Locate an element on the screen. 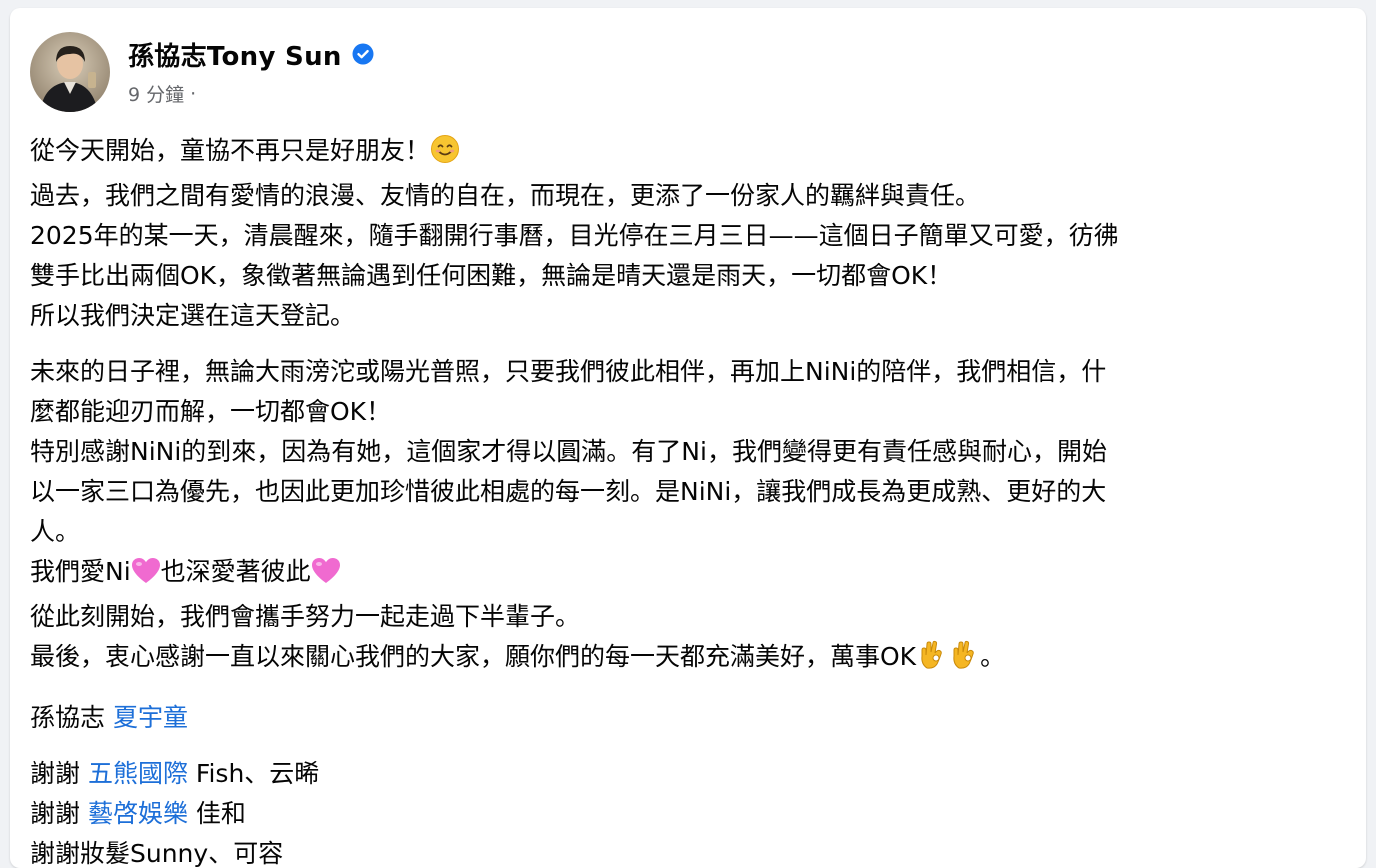 The width and height of the screenshot is (1376, 868). post-meta: 孫協志Tony Sun 9 分鐘 · is located at coordinates (251, 69).